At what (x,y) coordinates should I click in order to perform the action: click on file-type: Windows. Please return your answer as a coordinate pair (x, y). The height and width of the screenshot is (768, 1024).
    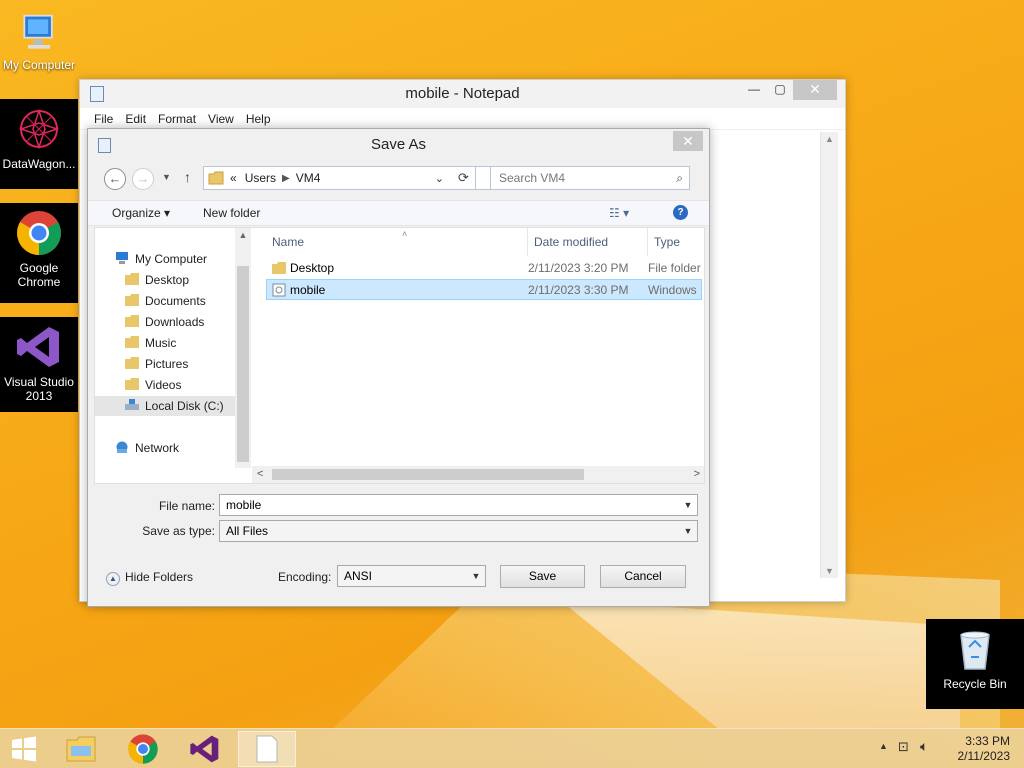
    Looking at the image, I should click on (672, 290).